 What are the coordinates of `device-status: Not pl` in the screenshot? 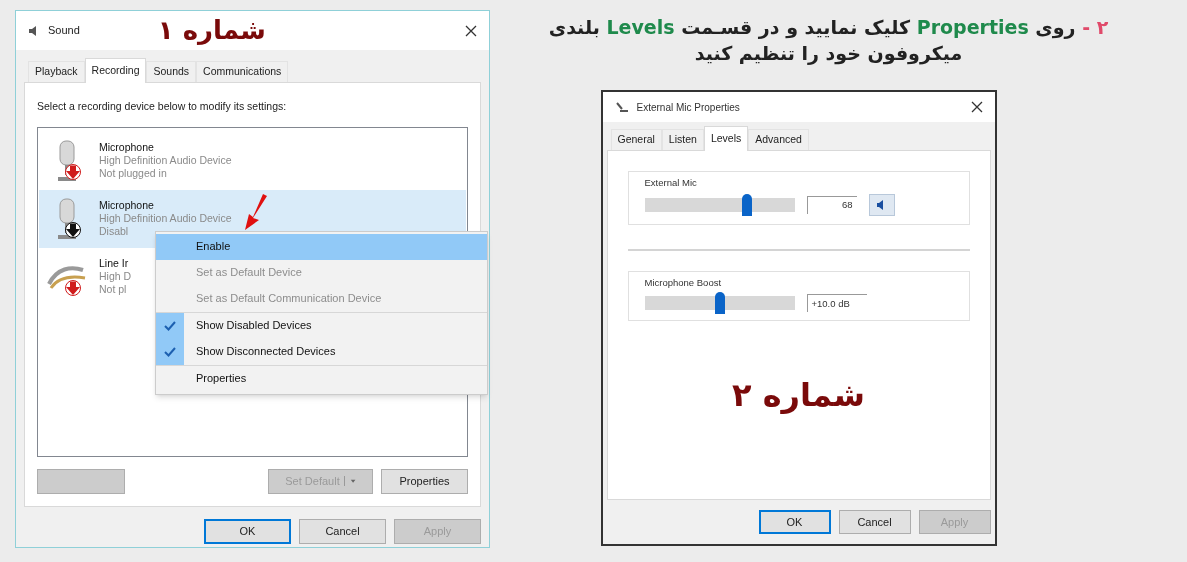 It's located at (113, 289).